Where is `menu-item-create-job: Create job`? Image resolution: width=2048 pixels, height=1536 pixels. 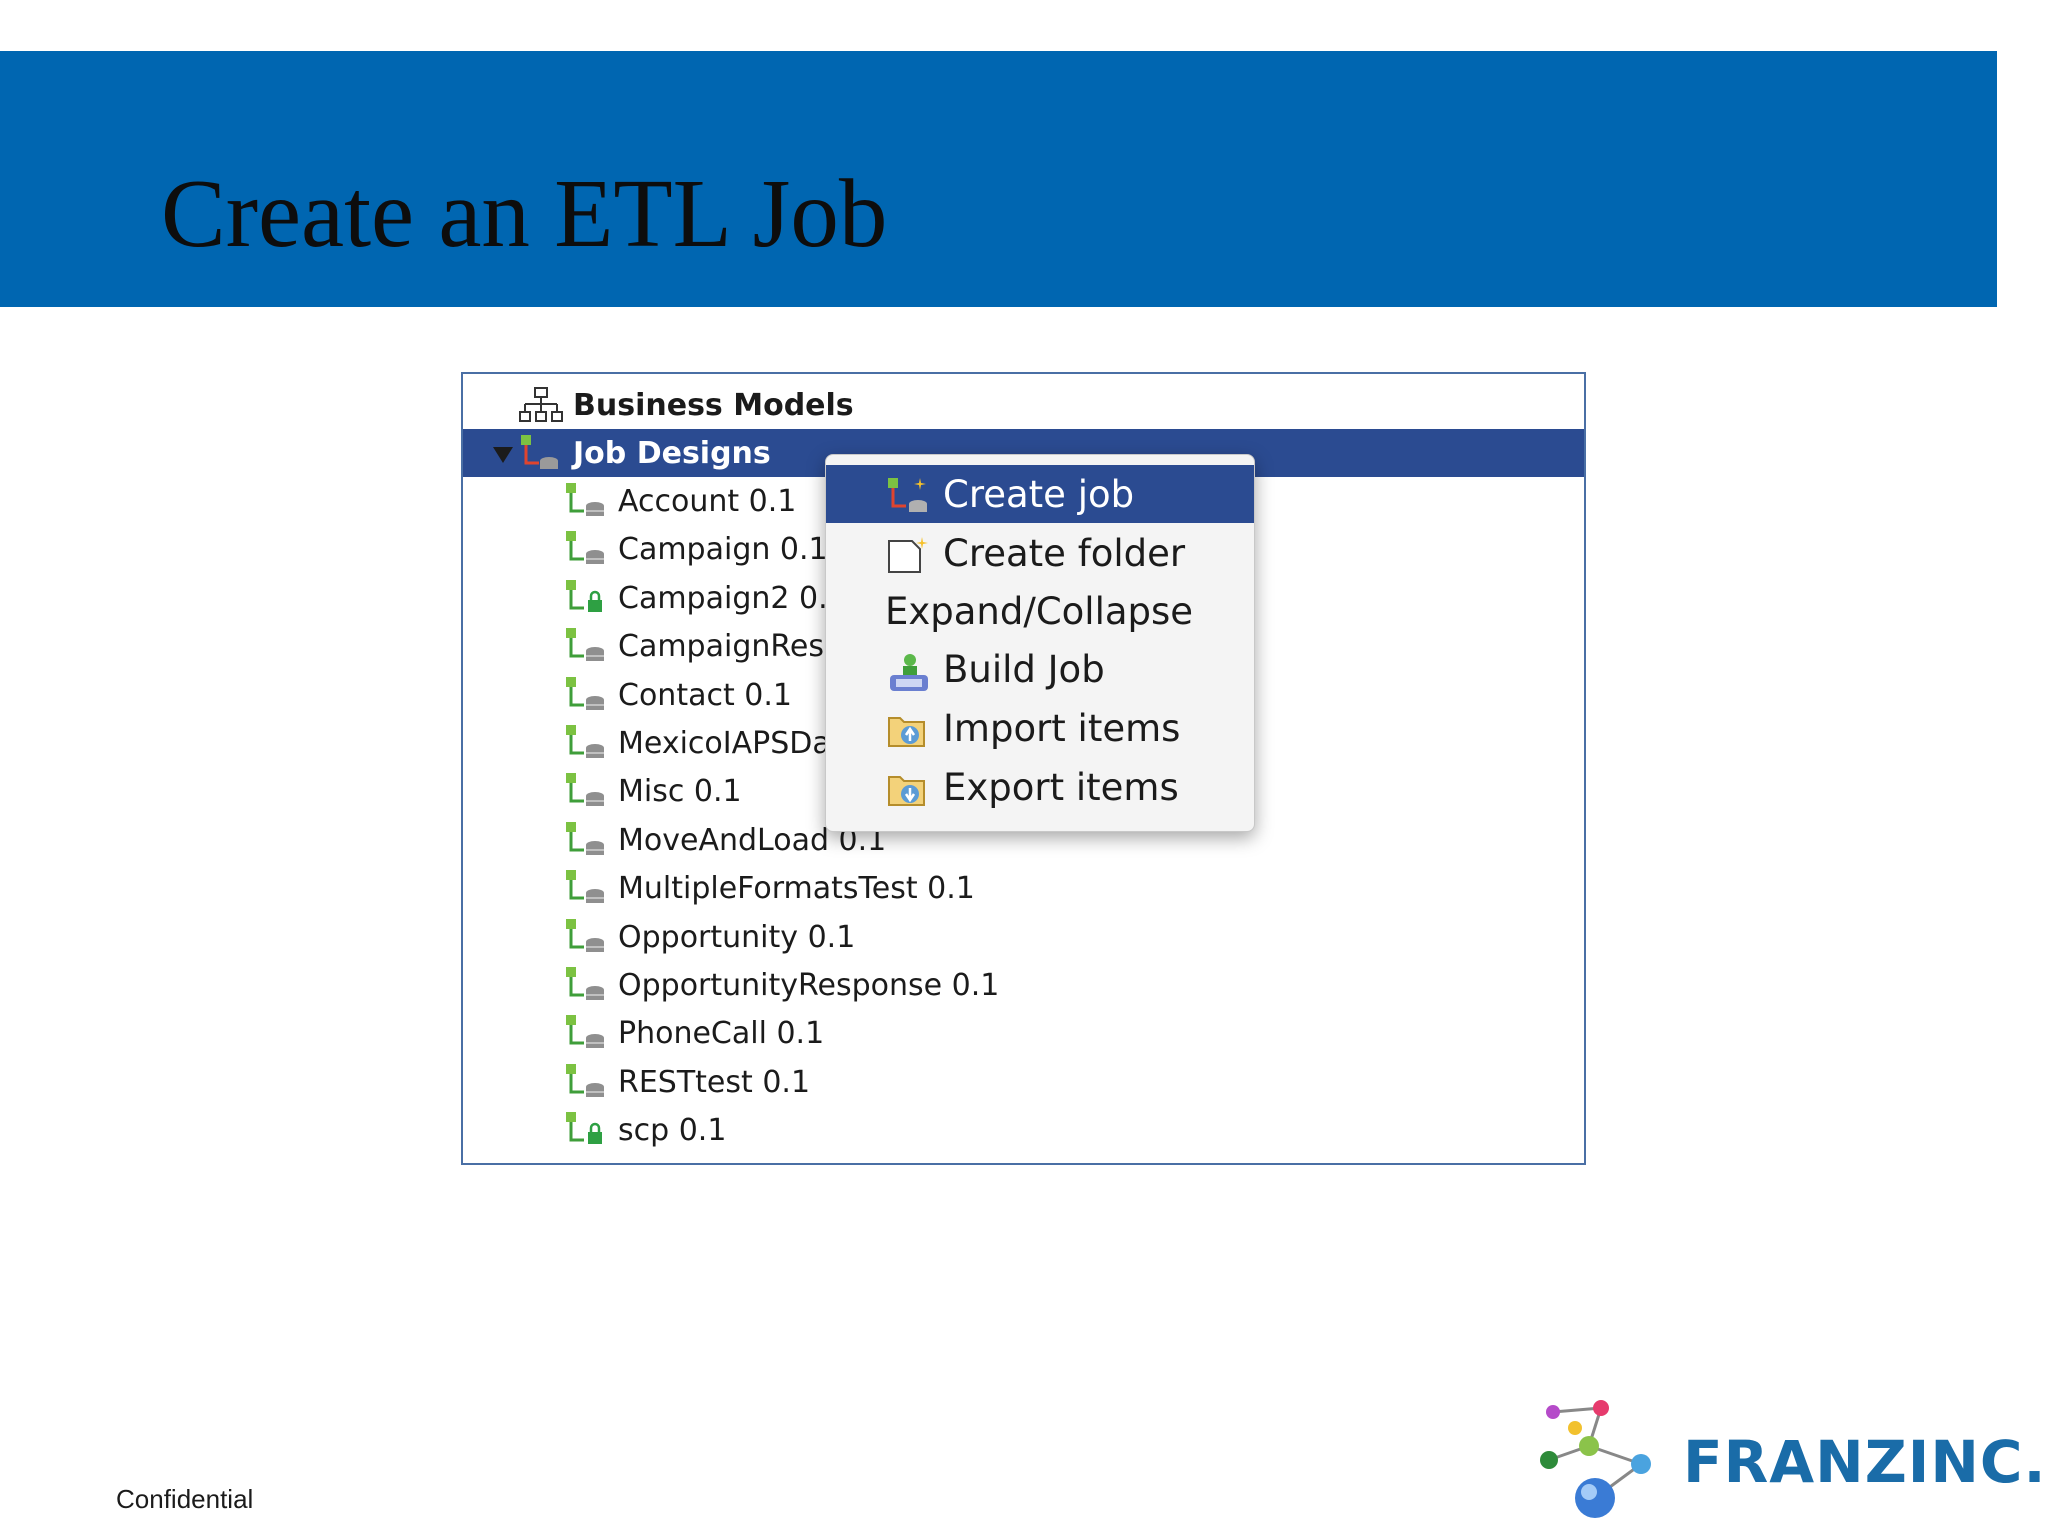 menu-item-create-job: Create job is located at coordinates (1040, 494).